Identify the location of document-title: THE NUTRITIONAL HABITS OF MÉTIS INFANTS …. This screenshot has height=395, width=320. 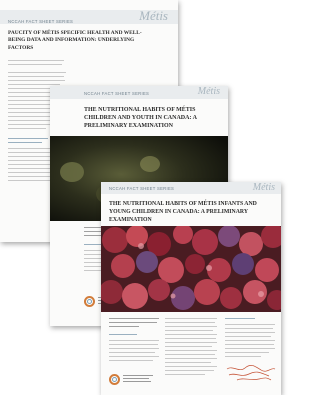
(183, 212).